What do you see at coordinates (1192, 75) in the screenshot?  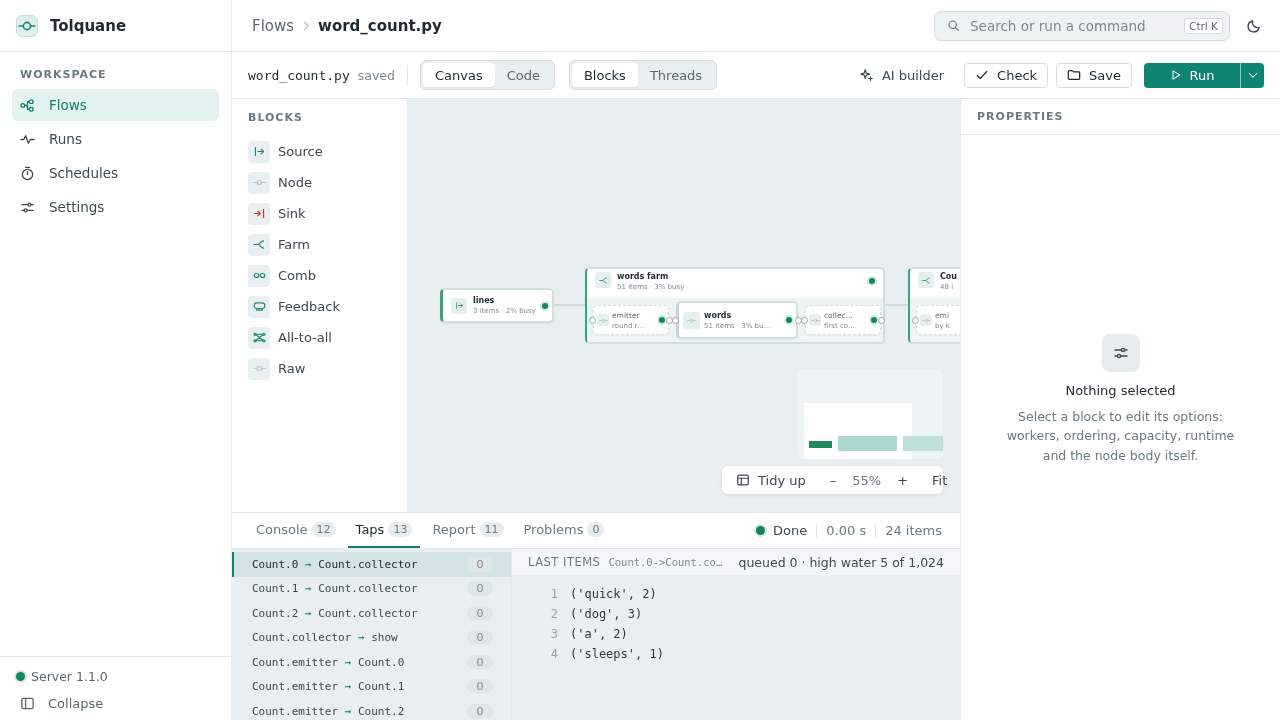 I see `run-button: Run` at bounding box center [1192, 75].